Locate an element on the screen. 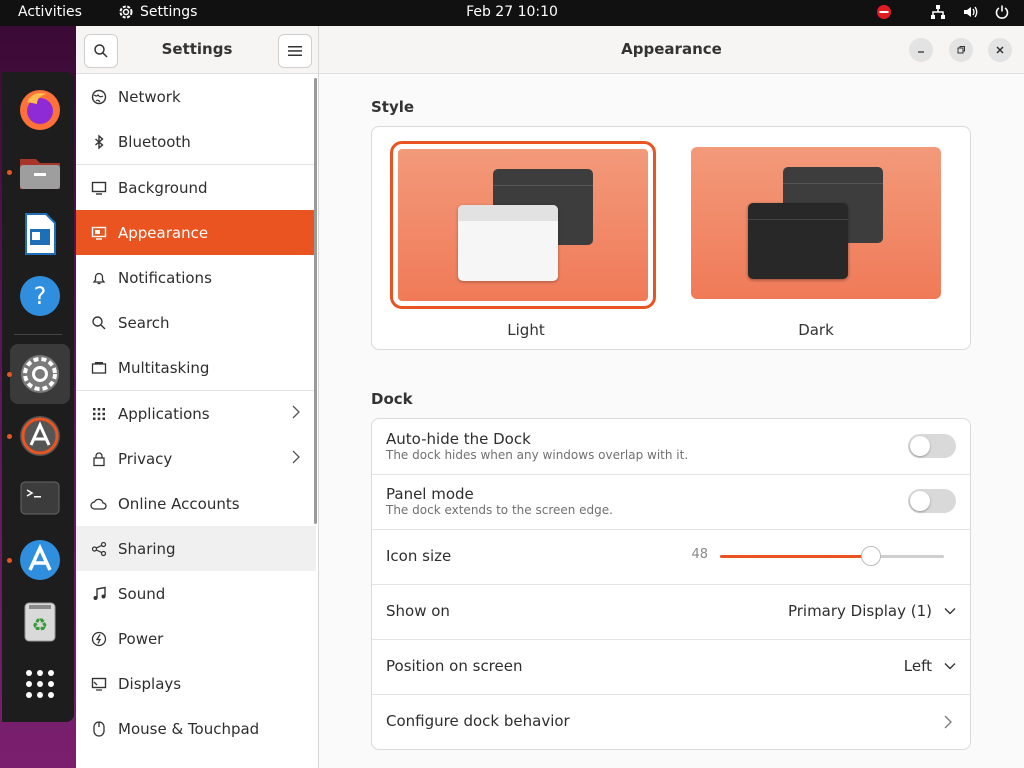  show-on-label: Show on is located at coordinates (418, 611).